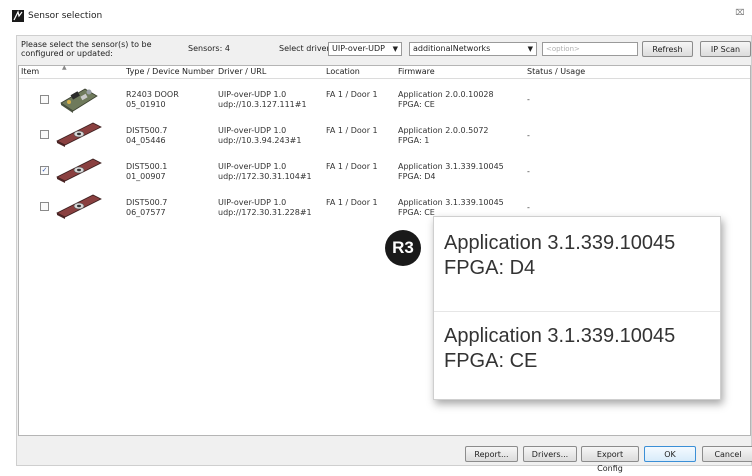  Describe the element at coordinates (610, 459) in the screenshot. I see `export-config-button: Export Config` at that location.